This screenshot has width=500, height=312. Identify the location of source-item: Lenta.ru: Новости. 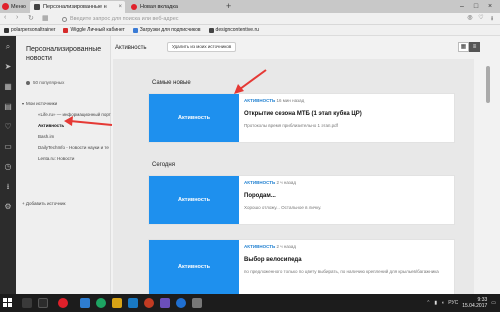
(56, 158).